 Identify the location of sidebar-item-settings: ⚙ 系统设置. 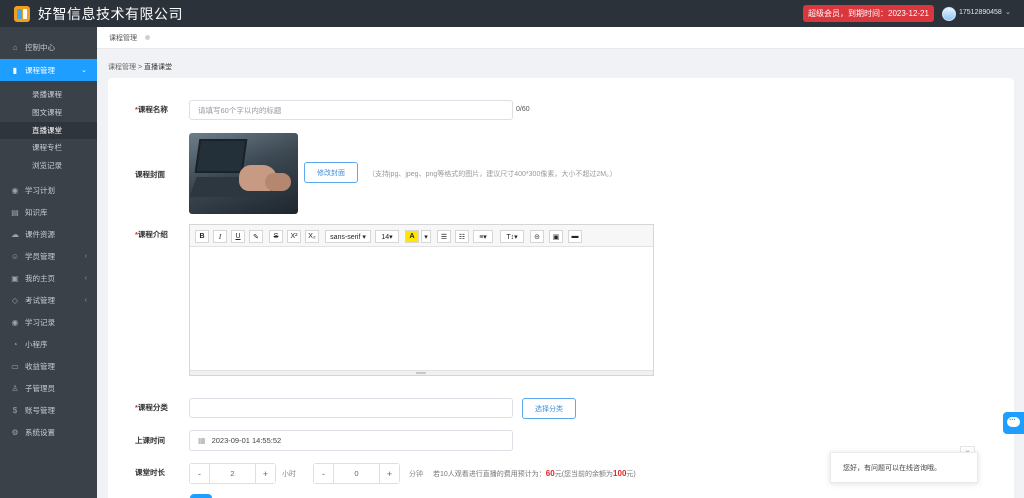
(48, 432).